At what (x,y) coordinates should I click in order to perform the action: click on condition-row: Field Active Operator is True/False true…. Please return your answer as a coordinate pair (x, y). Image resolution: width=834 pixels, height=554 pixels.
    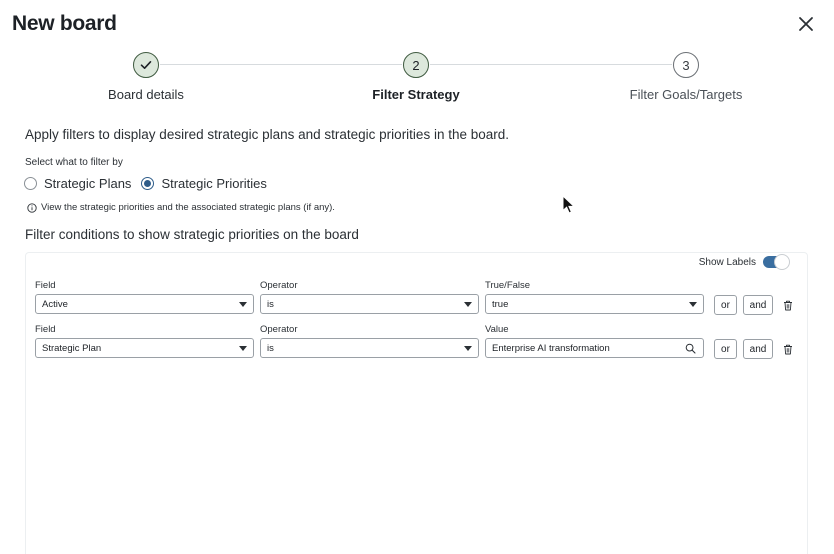
    Looking at the image, I should click on (420, 300).